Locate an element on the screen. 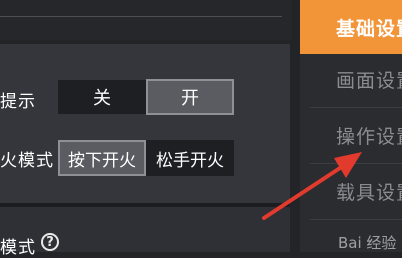 The height and width of the screenshot is (258, 402). hint-off-option: 关 is located at coordinates (102, 97).